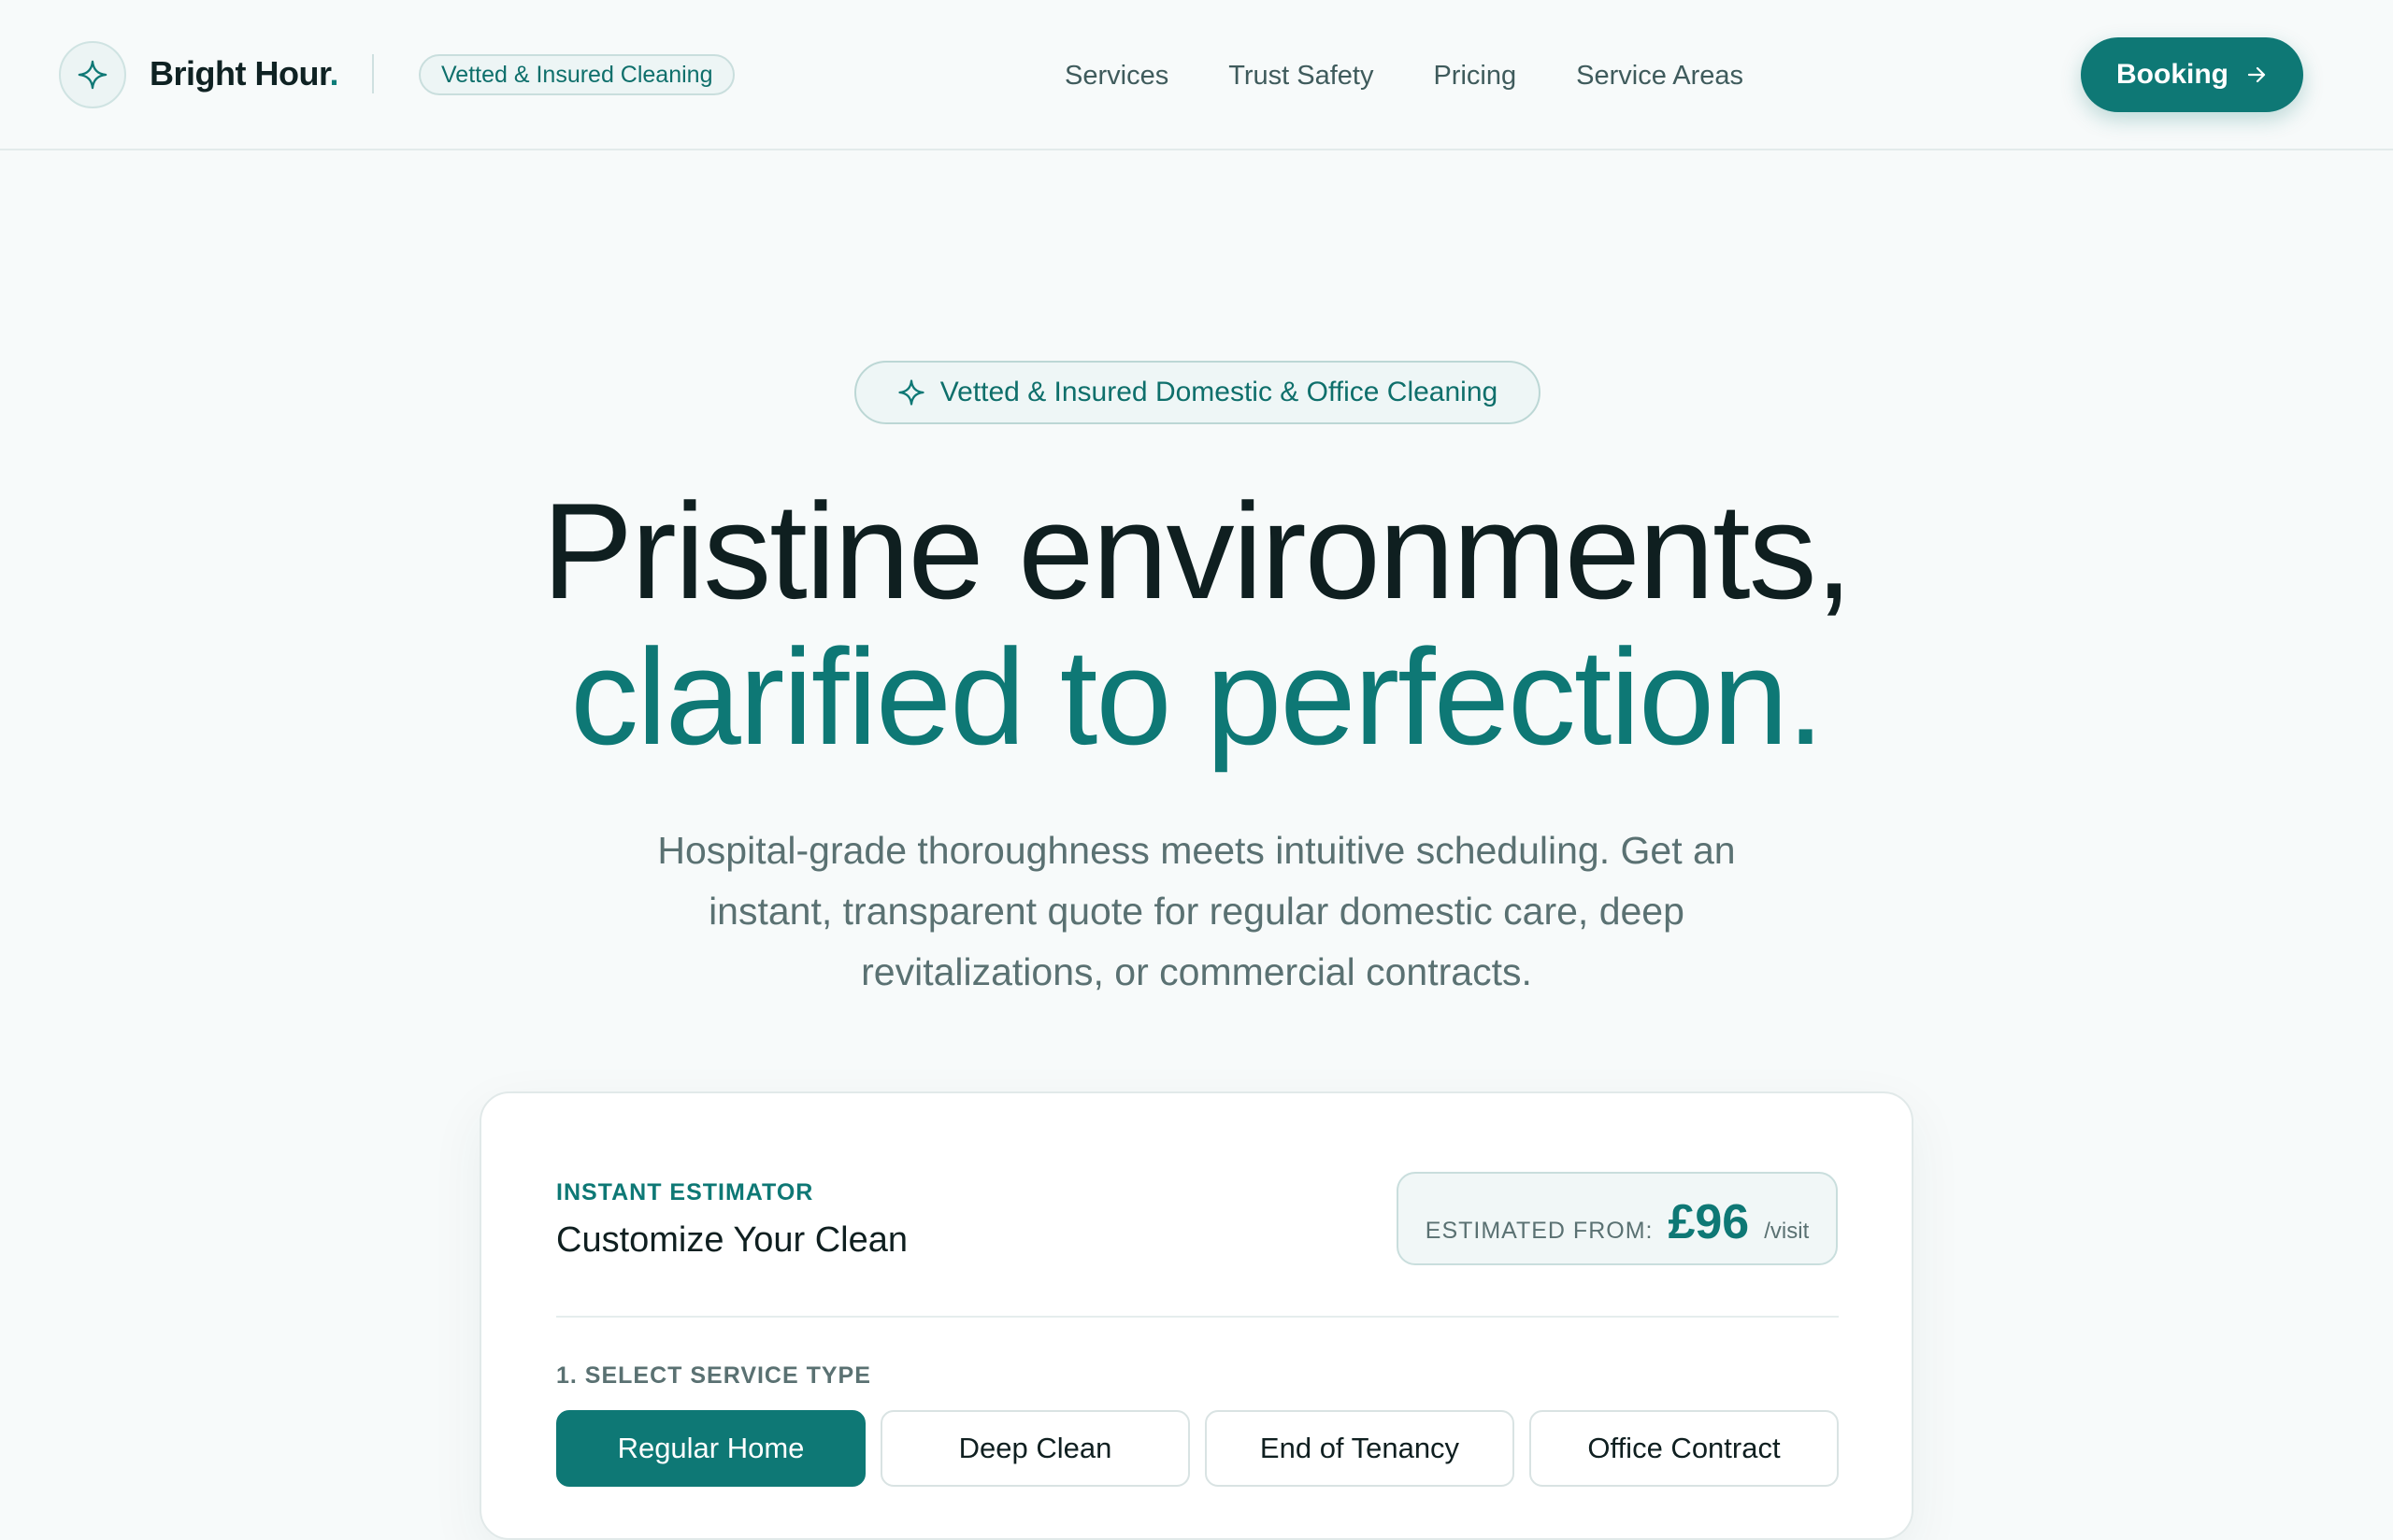 Image resolution: width=2393 pixels, height=1540 pixels. Describe the element at coordinates (711, 1448) in the screenshot. I see `service-option-regular-home: Regular Home` at that location.